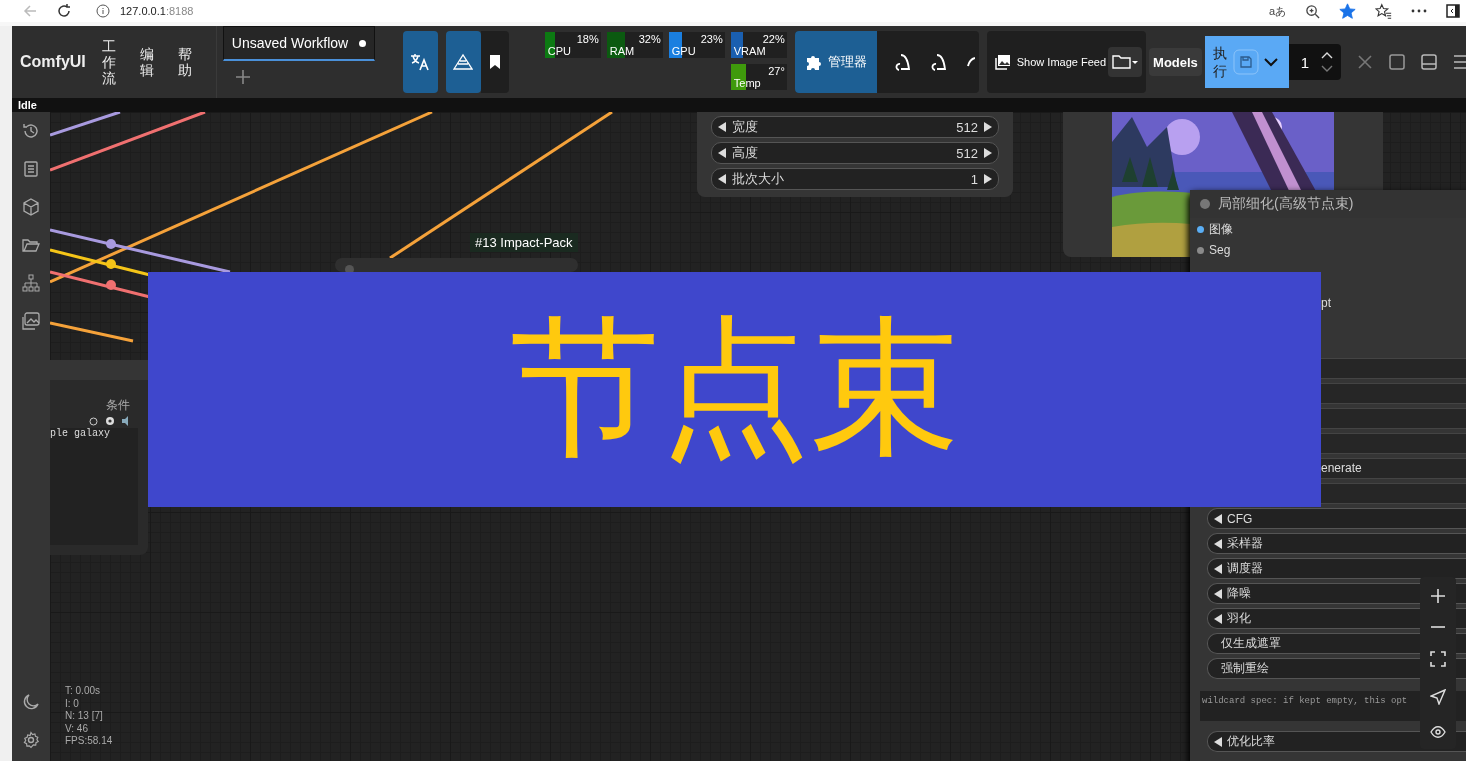 This screenshot has height=761, width=1466. What do you see at coordinates (31, 131) in the screenshot?
I see `history-icon` at bounding box center [31, 131].